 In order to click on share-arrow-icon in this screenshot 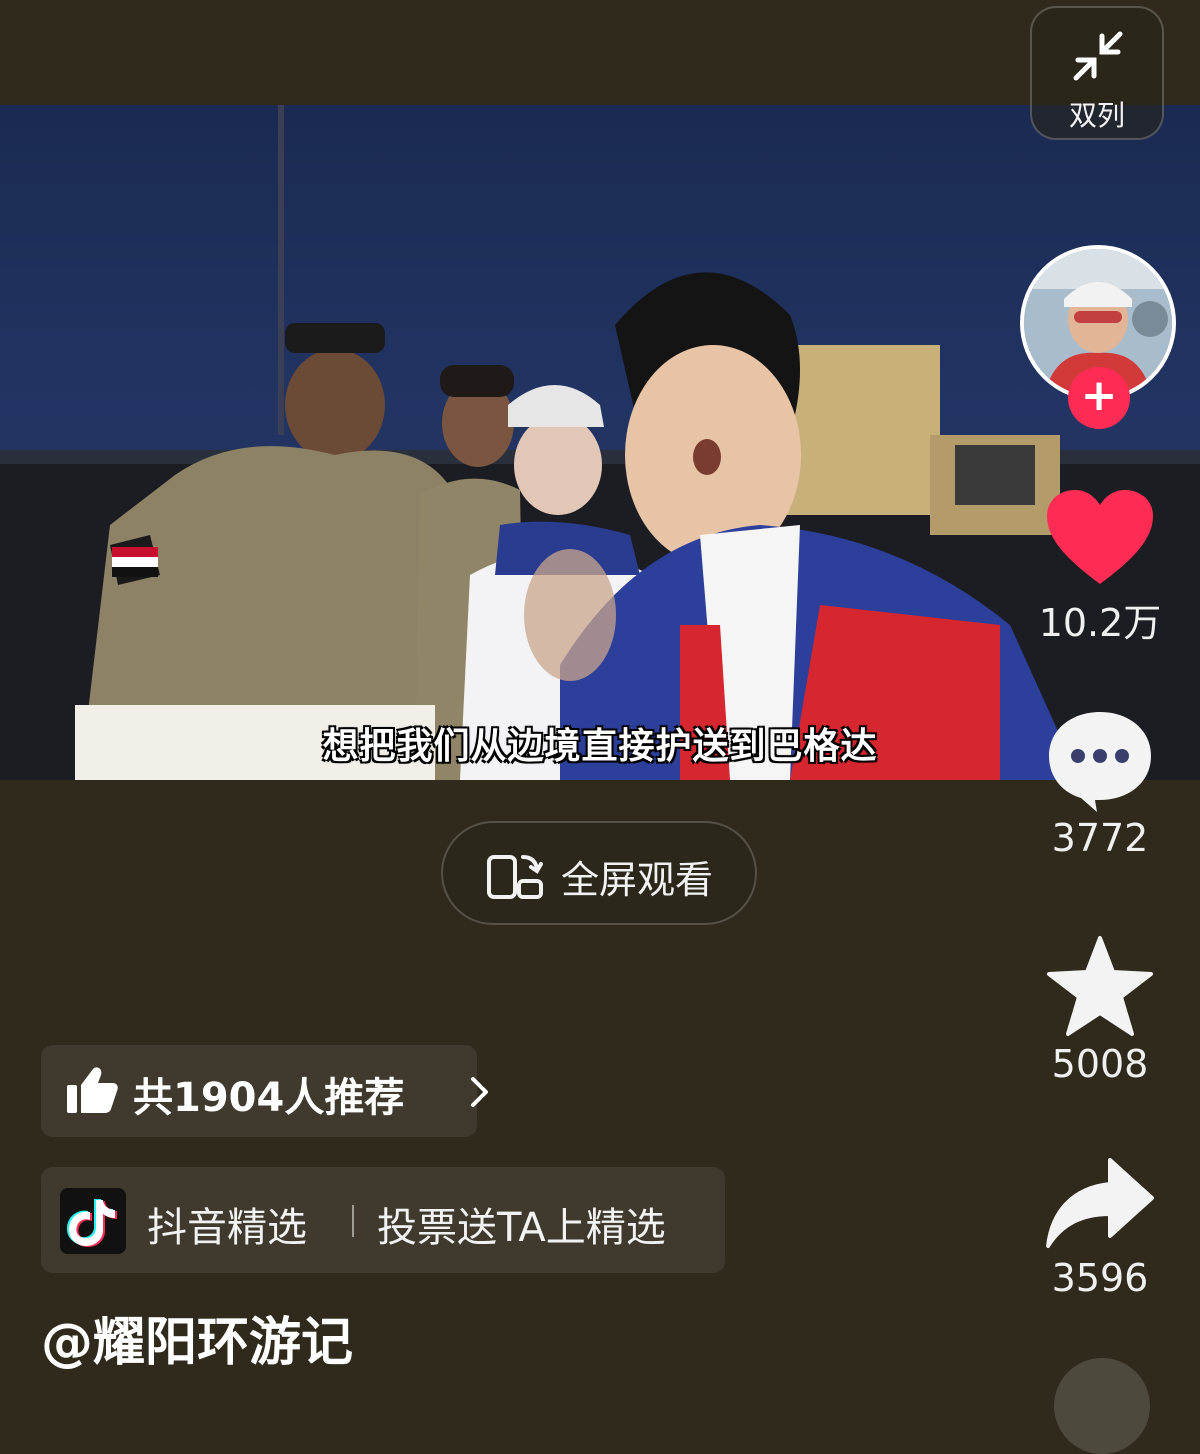, I will do `click(1100, 1203)`.